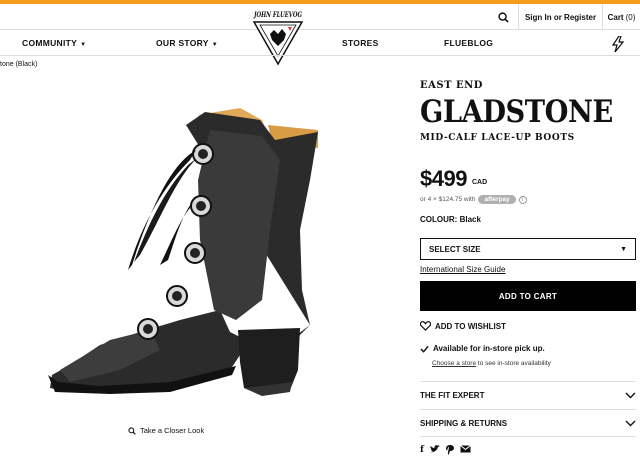  I want to click on email-icon, so click(465, 449).